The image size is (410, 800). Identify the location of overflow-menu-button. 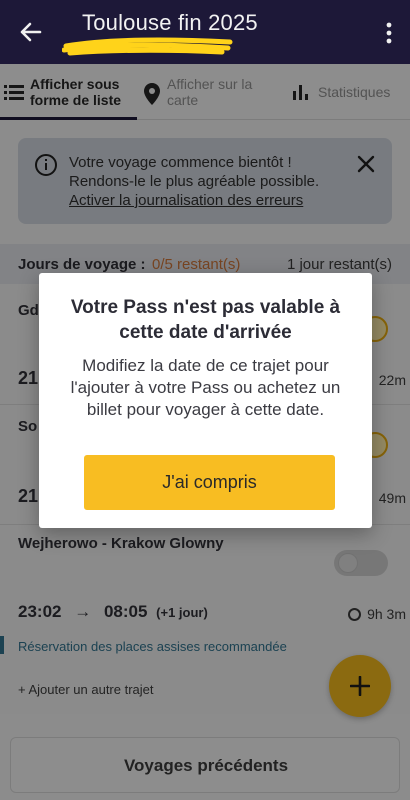
(389, 33).